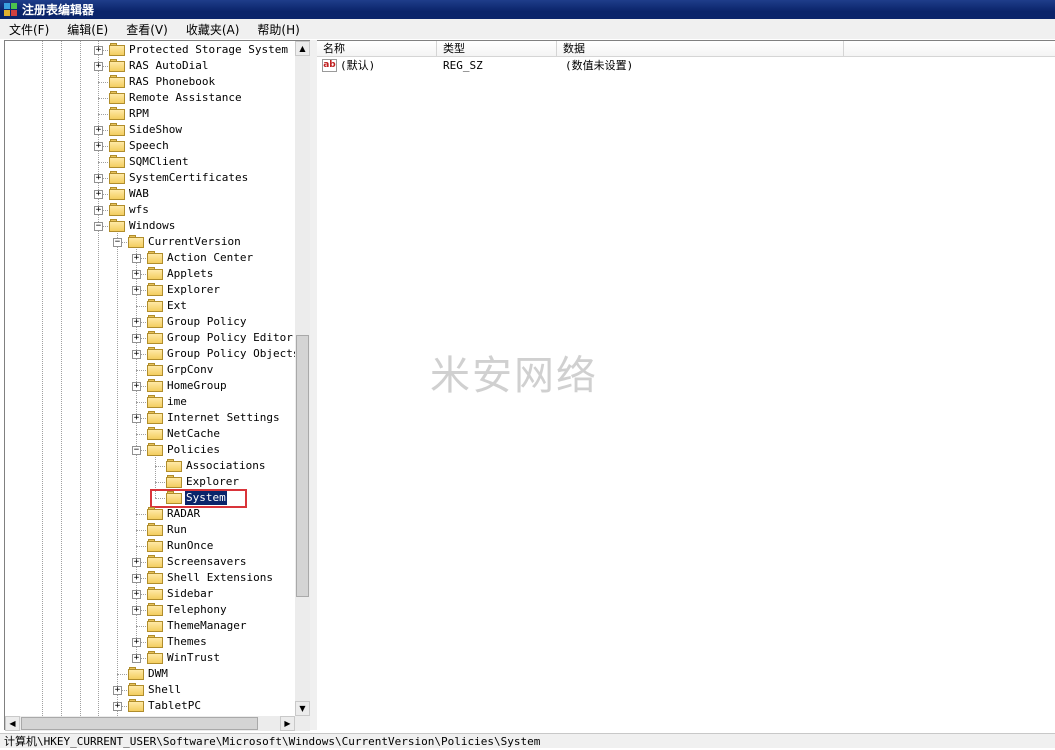  I want to click on tree-node-screensavers: + Screensavers, so click(150, 562).